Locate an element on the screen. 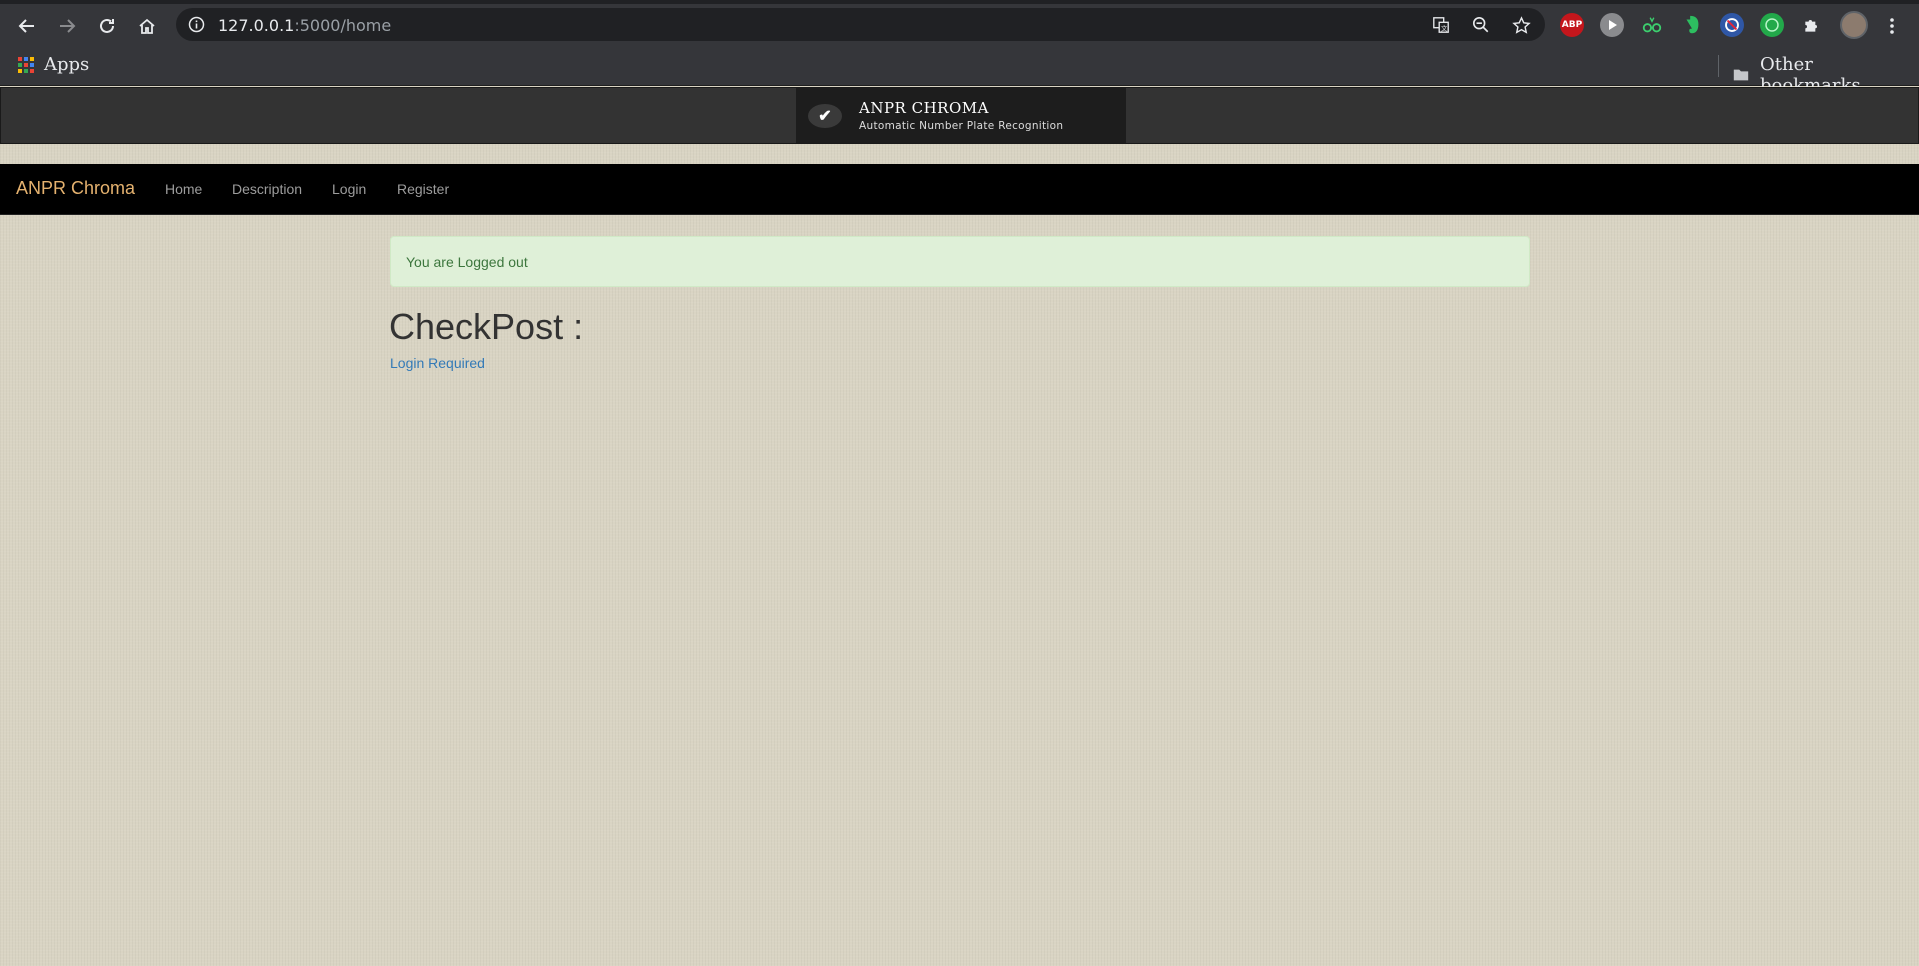  nav-description: Description is located at coordinates (267, 189).